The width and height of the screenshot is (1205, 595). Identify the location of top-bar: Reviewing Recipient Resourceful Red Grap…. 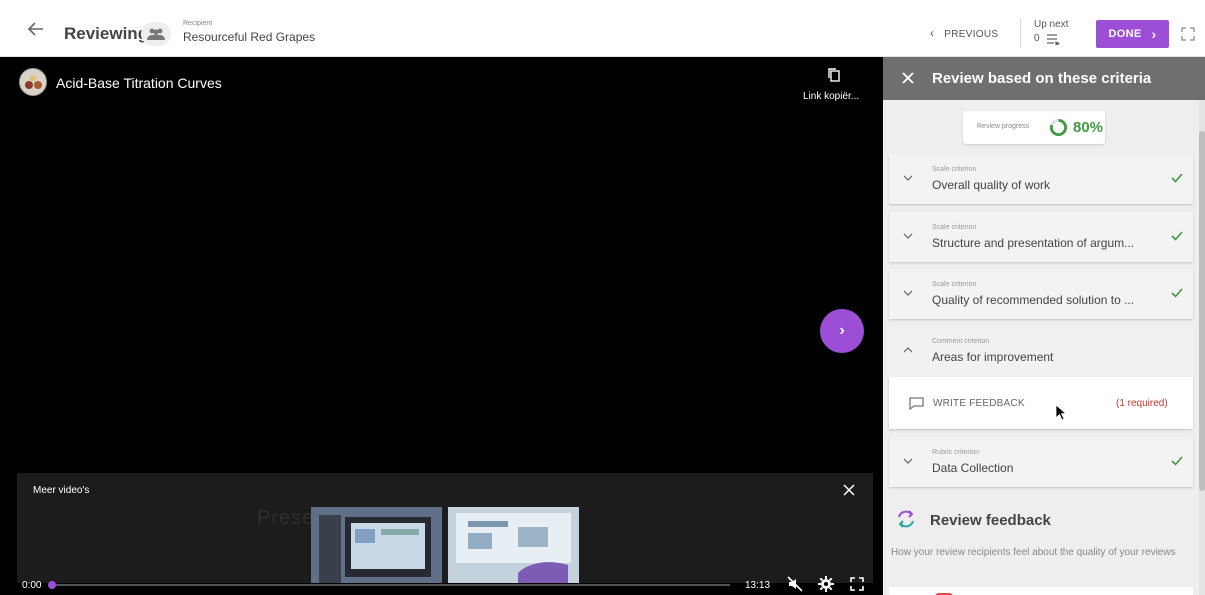
(602, 28).